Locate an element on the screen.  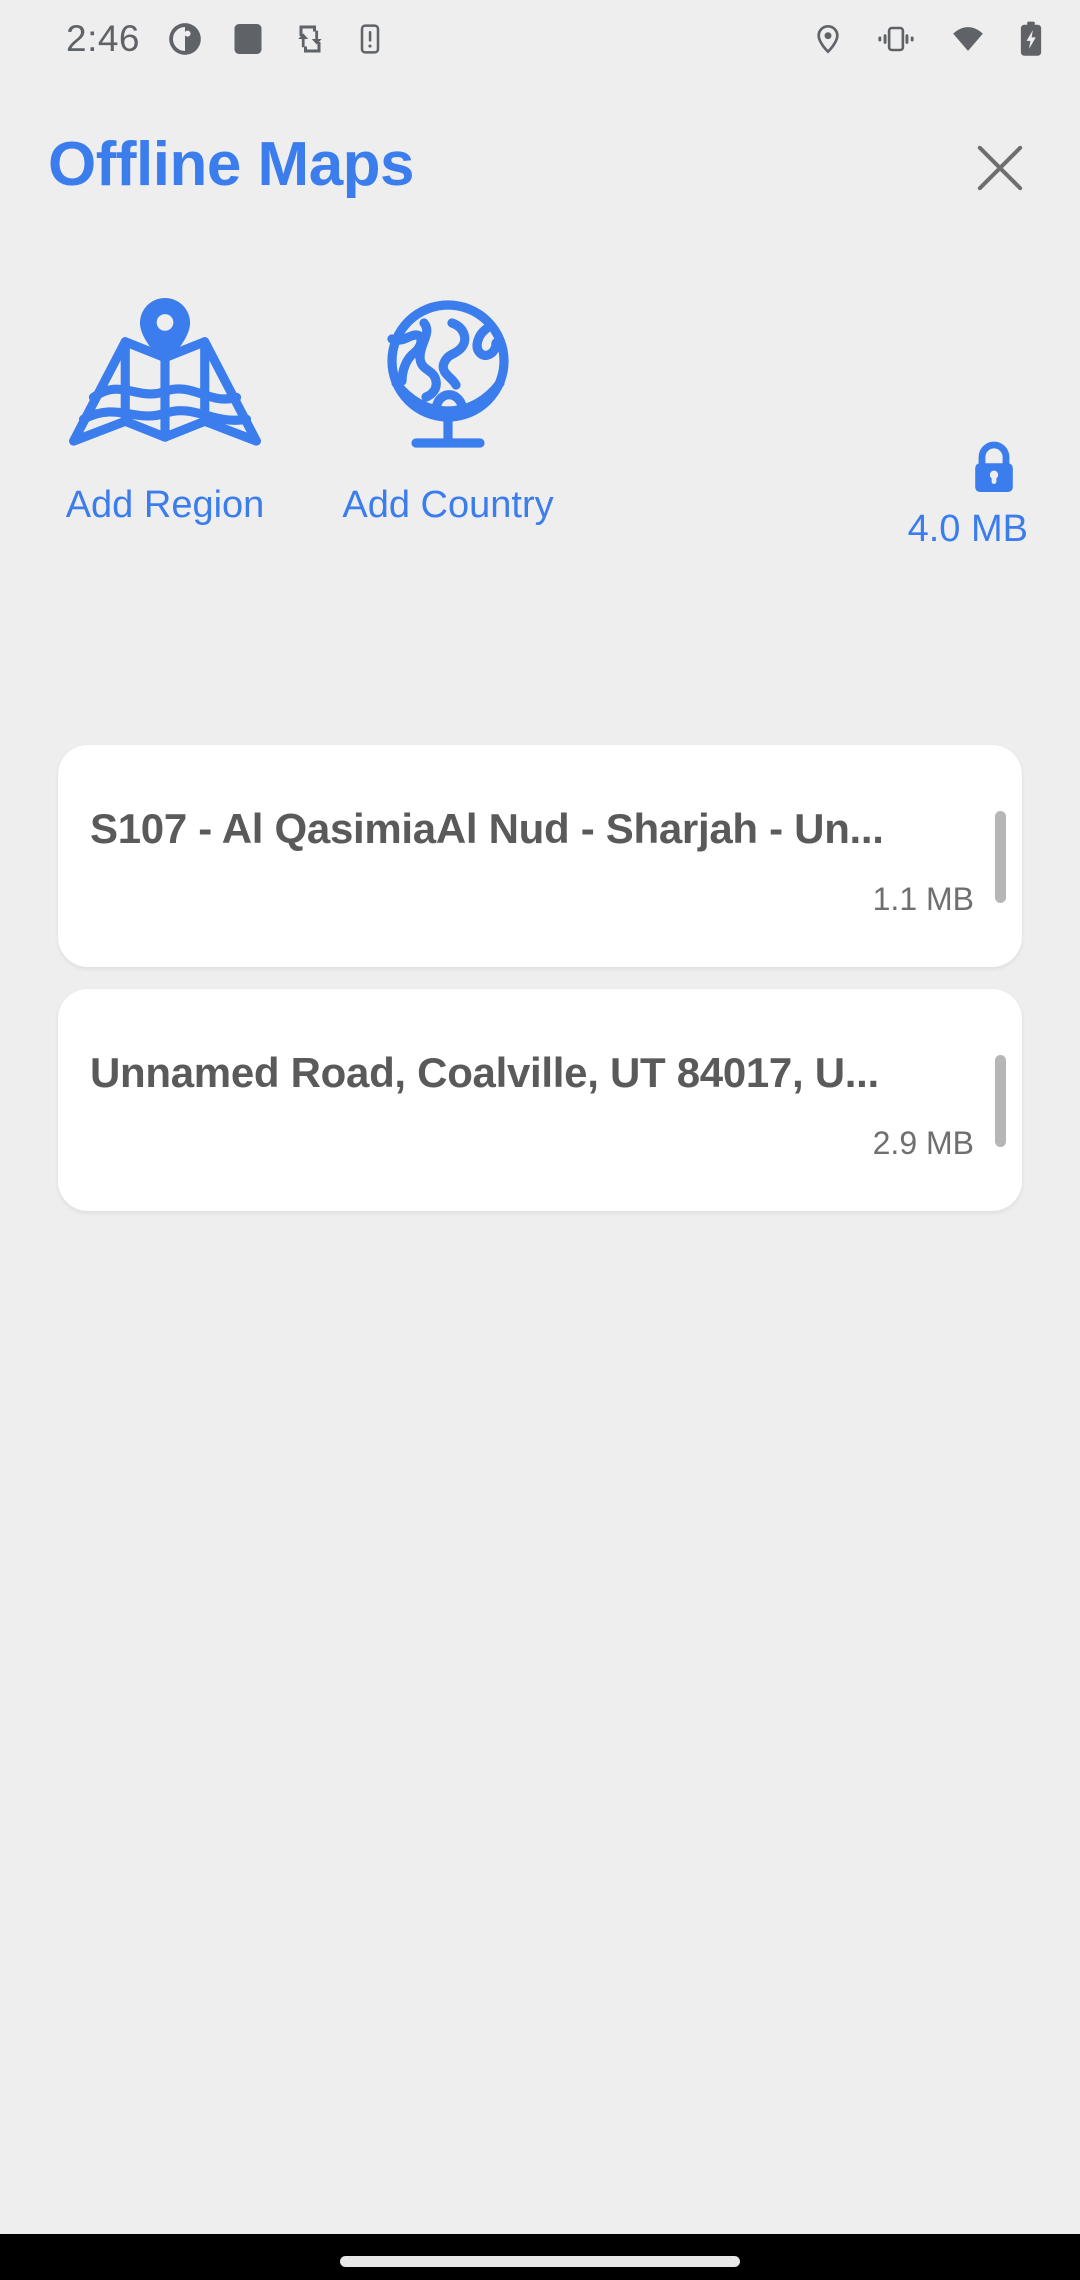
status-bar-clock: 2:46 is located at coordinates (103, 38).